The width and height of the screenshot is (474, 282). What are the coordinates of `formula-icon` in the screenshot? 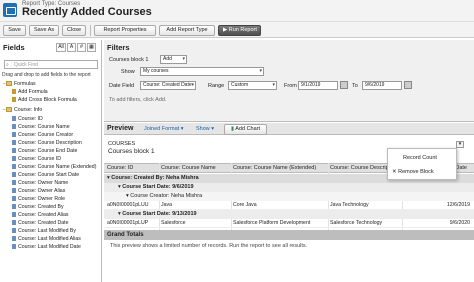 It's located at (14, 99).